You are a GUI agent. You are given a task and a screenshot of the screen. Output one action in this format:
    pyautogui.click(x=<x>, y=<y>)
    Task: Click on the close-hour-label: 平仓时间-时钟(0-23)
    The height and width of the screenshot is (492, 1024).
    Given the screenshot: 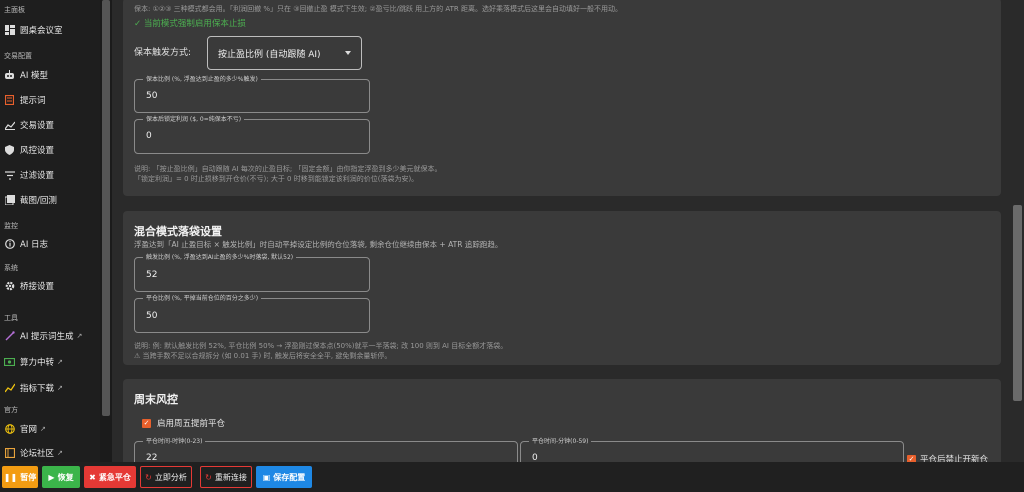 What is the action you would take?
    pyautogui.click(x=174, y=441)
    